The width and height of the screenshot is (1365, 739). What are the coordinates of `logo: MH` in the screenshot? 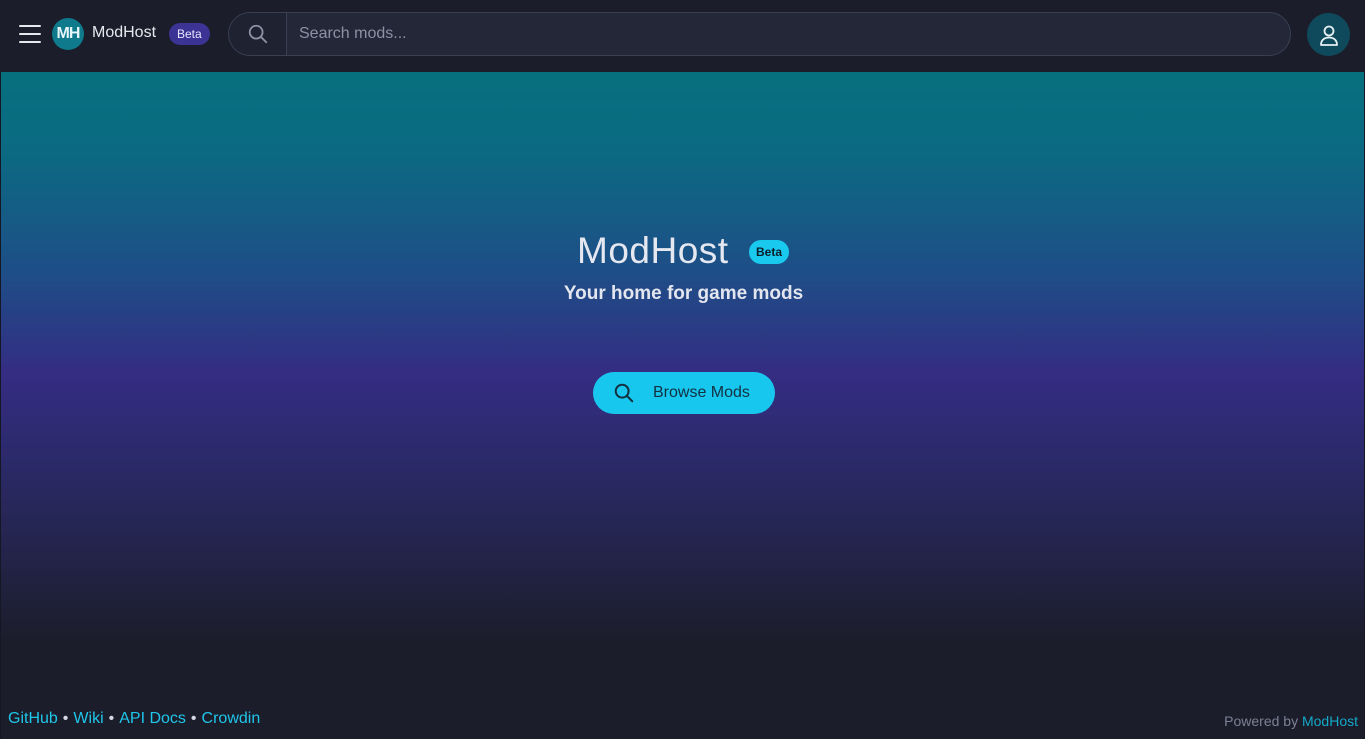 It's located at (68, 34).